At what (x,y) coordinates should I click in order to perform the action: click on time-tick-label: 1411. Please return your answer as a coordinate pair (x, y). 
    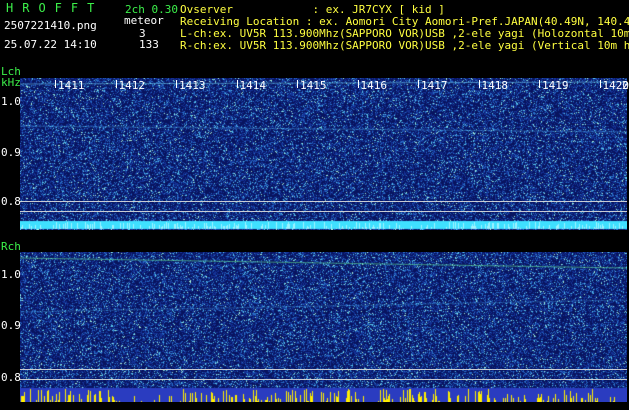
    Looking at the image, I should click on (71, 85).